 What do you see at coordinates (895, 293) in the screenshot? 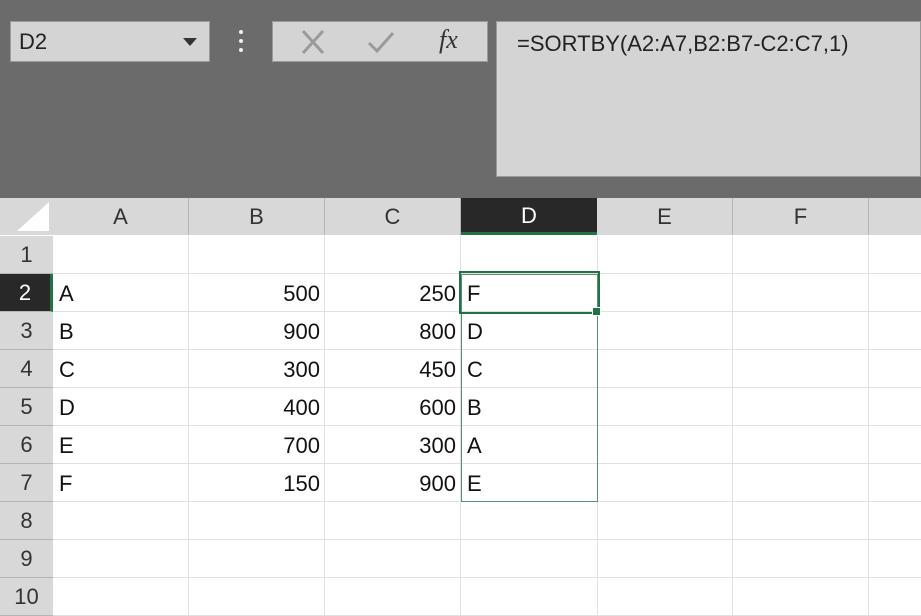
I see `cell-g2` at bounding box center [895, 293].